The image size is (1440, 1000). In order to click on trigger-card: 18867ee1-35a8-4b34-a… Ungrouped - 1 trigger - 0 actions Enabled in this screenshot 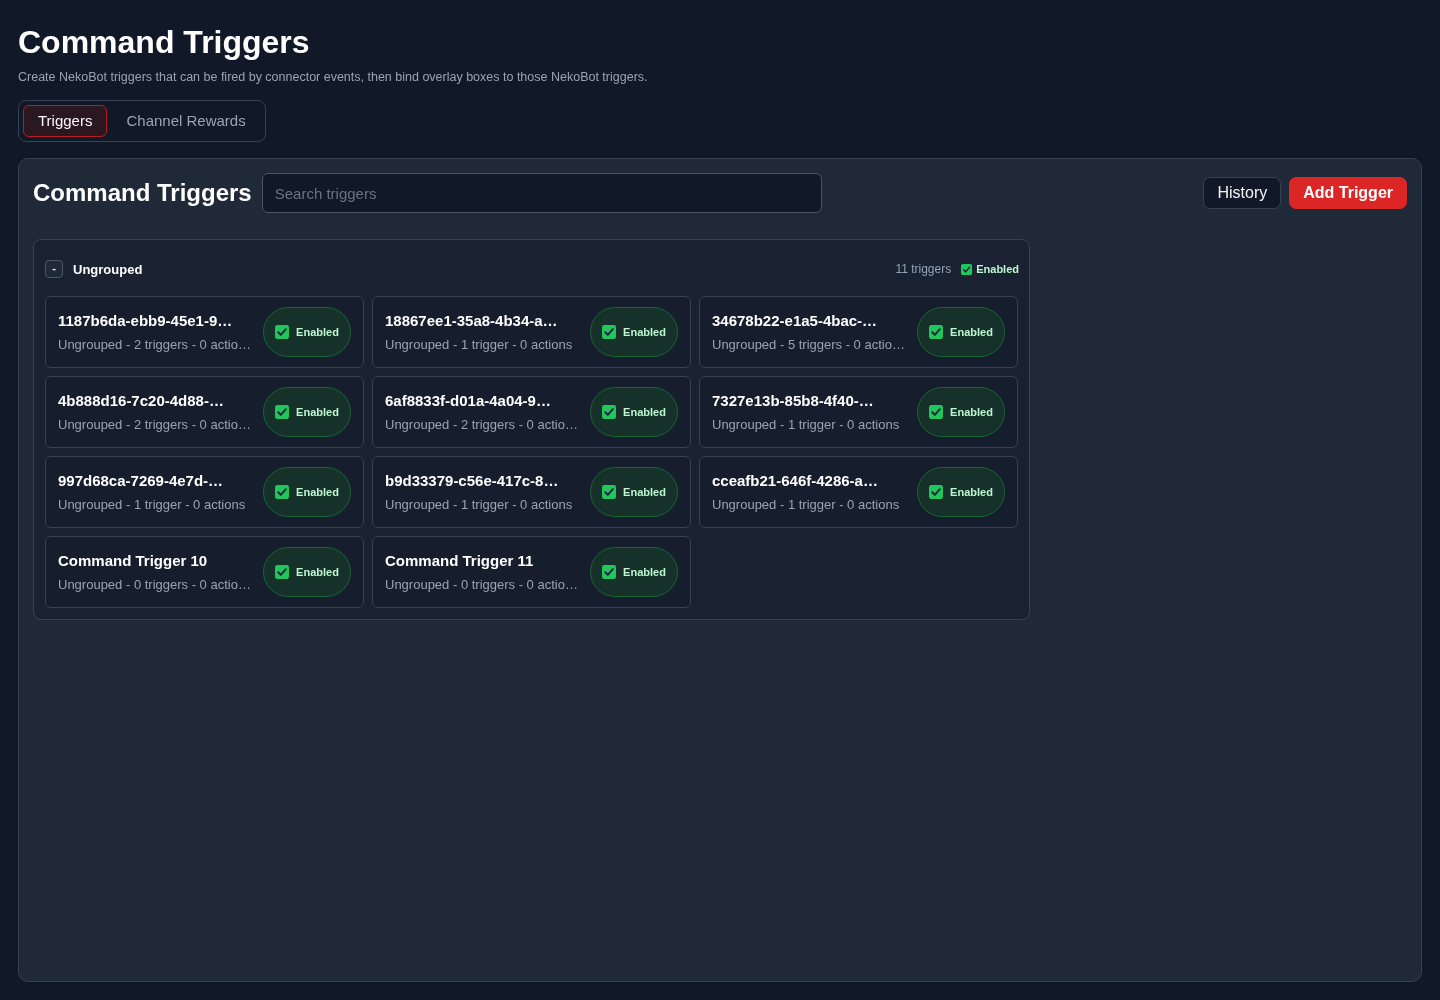, I will do `click(531, 332)`.